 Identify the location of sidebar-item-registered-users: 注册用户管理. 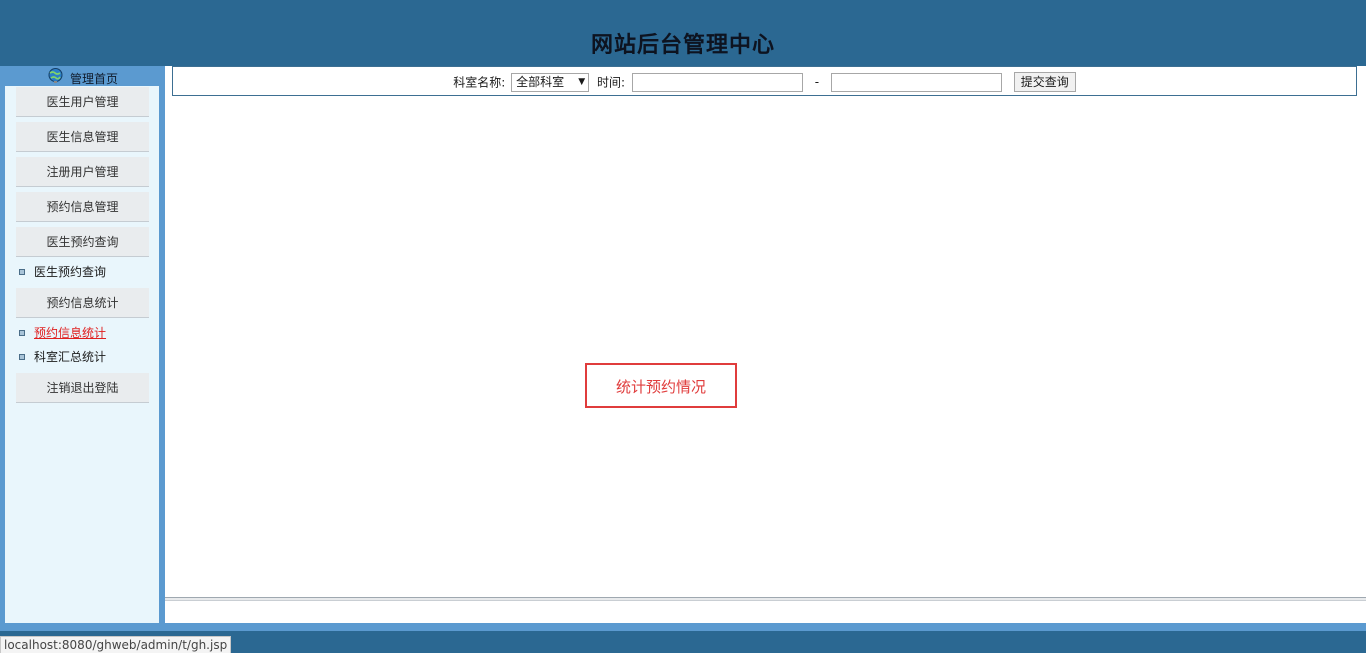
(82, 172).